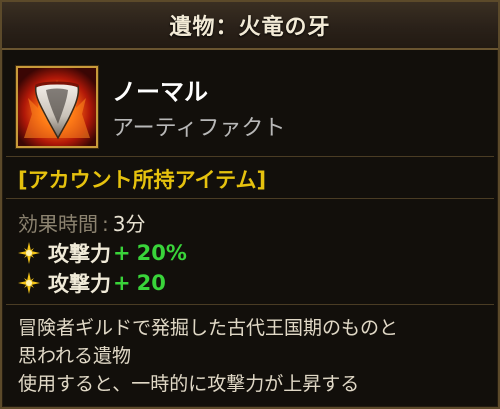  Describe the element at coordinates (208, 328) in the screenshot. I see `description-line: 冒険者ギルドで発掘した古代王国期のものと` at that location.